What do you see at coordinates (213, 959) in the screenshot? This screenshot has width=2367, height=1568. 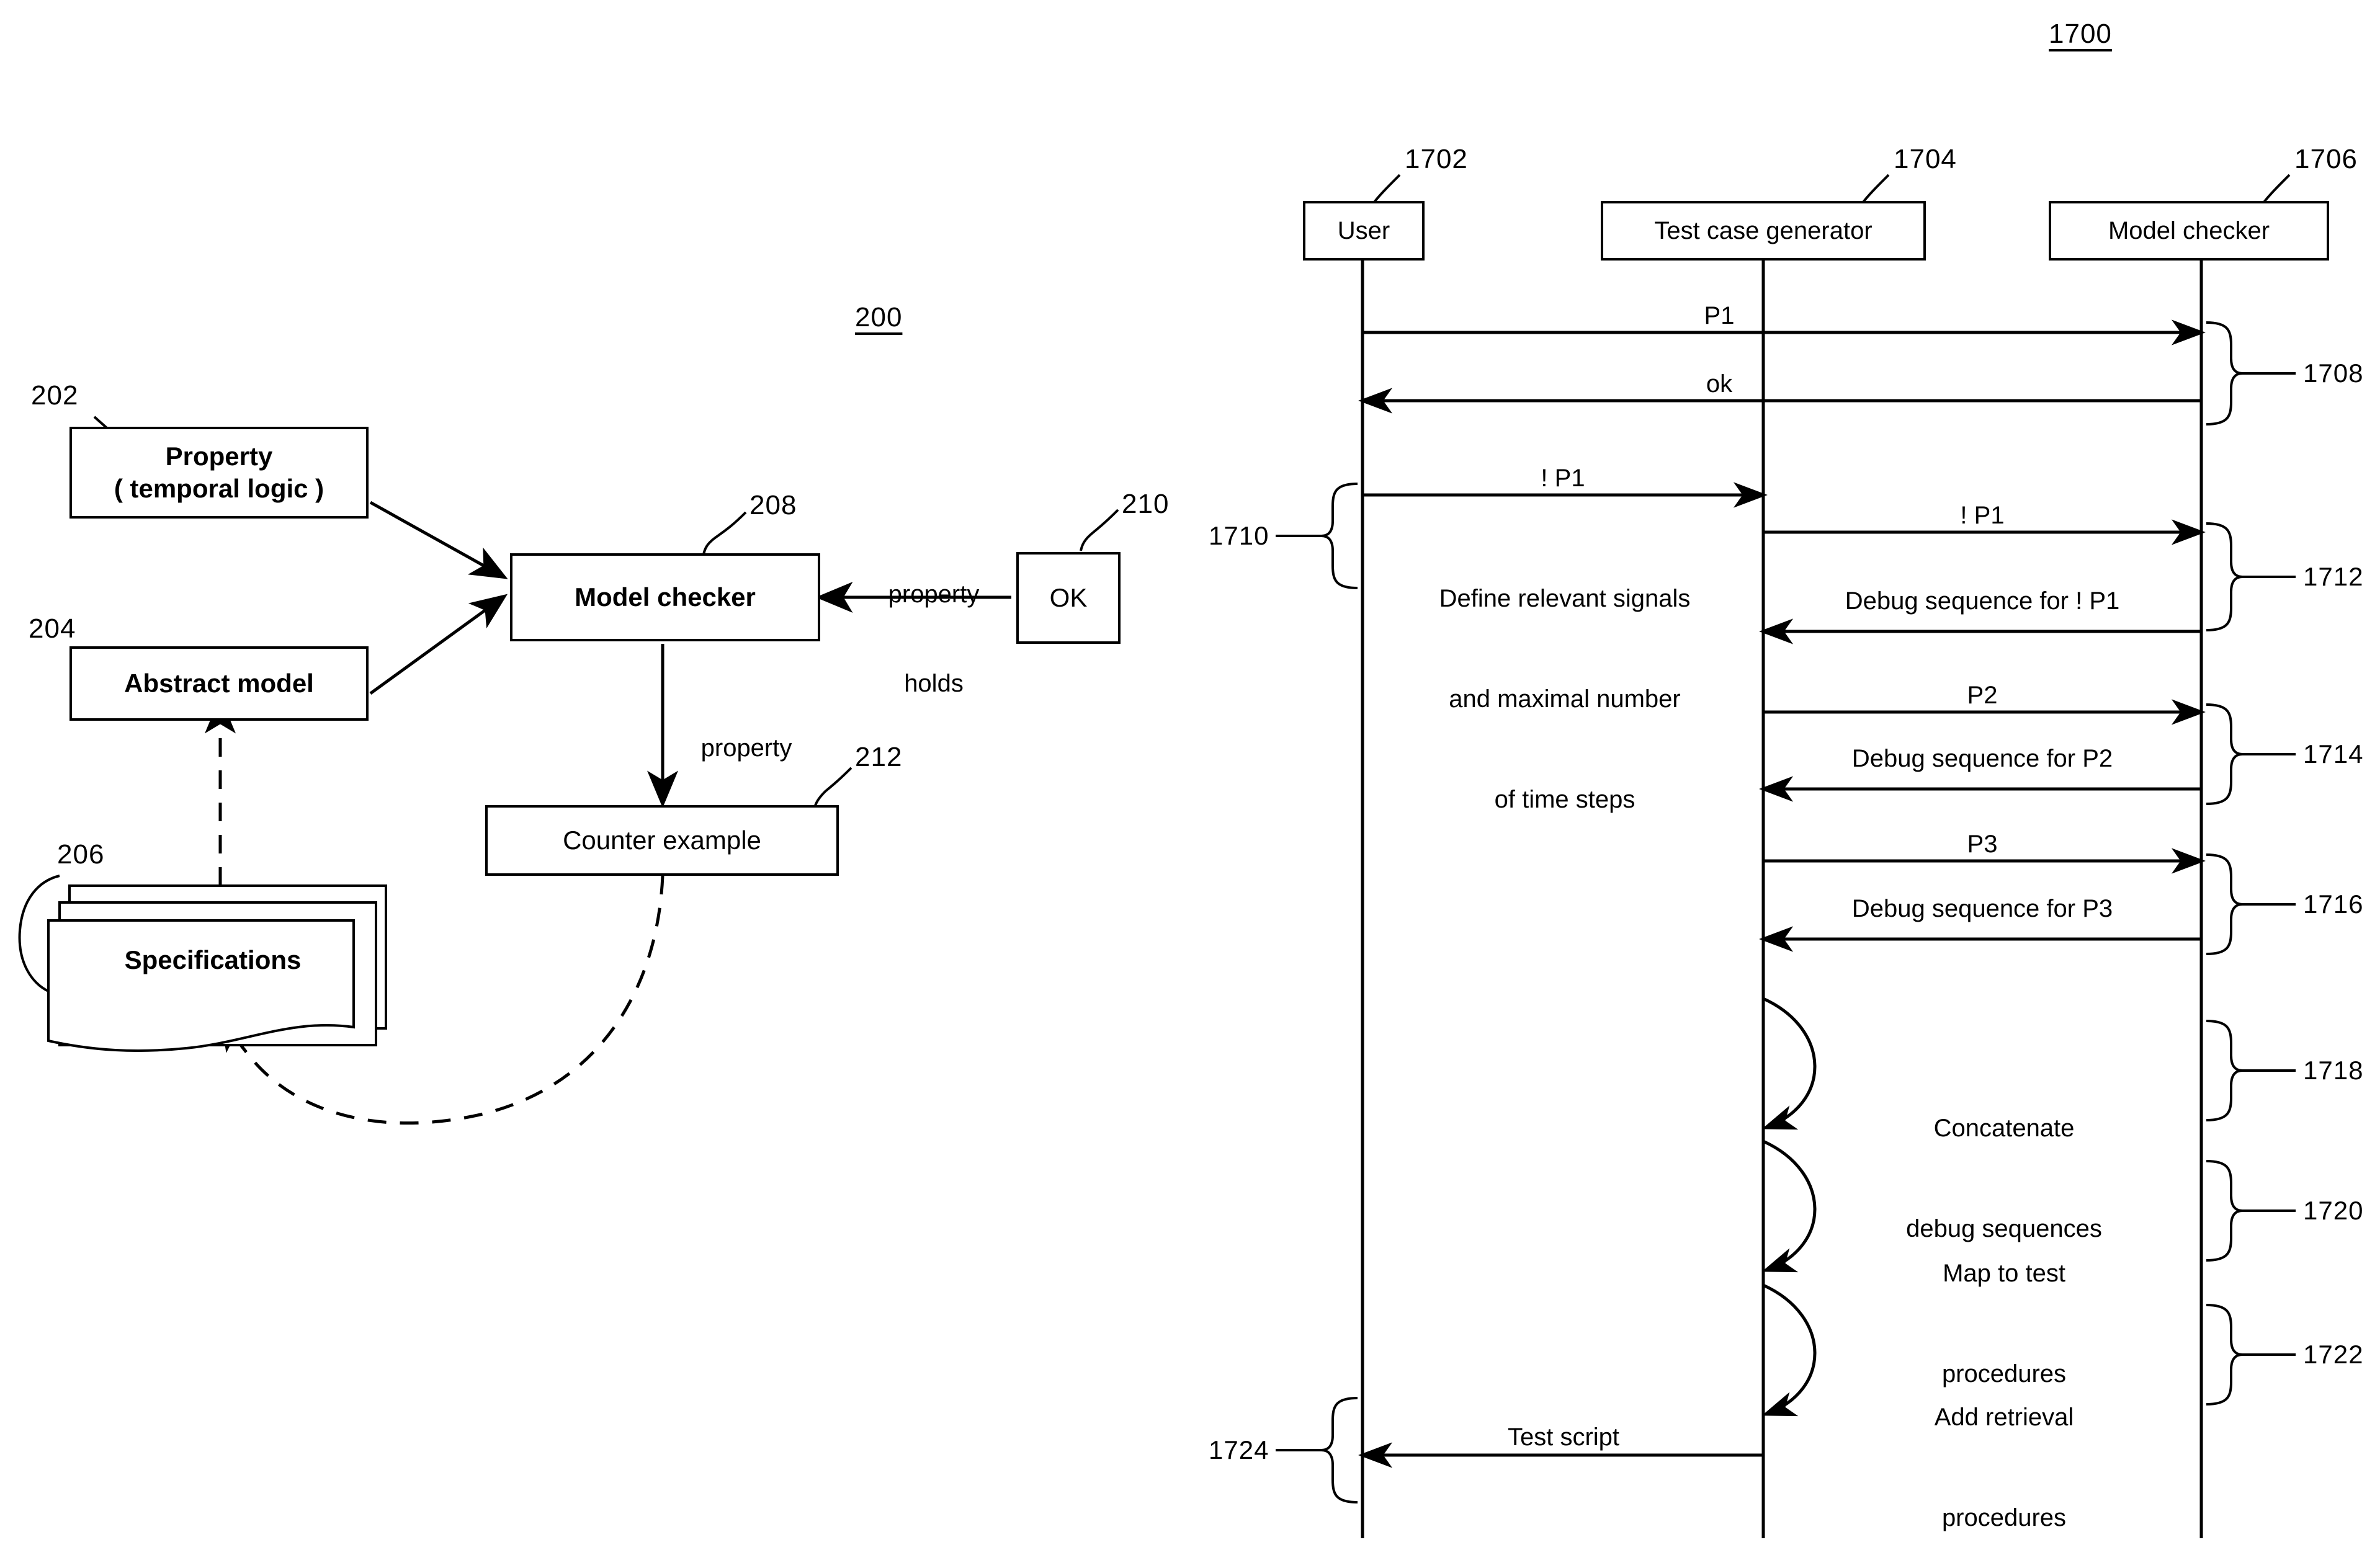 I see `node-specifications-label: Specifications` at bounding box center [213, 959].